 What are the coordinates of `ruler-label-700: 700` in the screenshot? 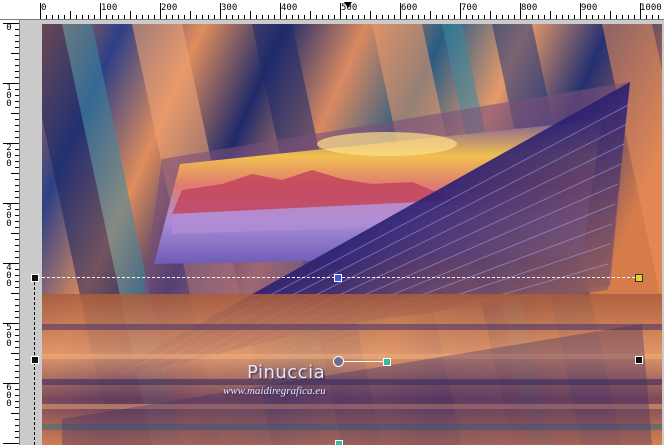 It's located at (469, 8).